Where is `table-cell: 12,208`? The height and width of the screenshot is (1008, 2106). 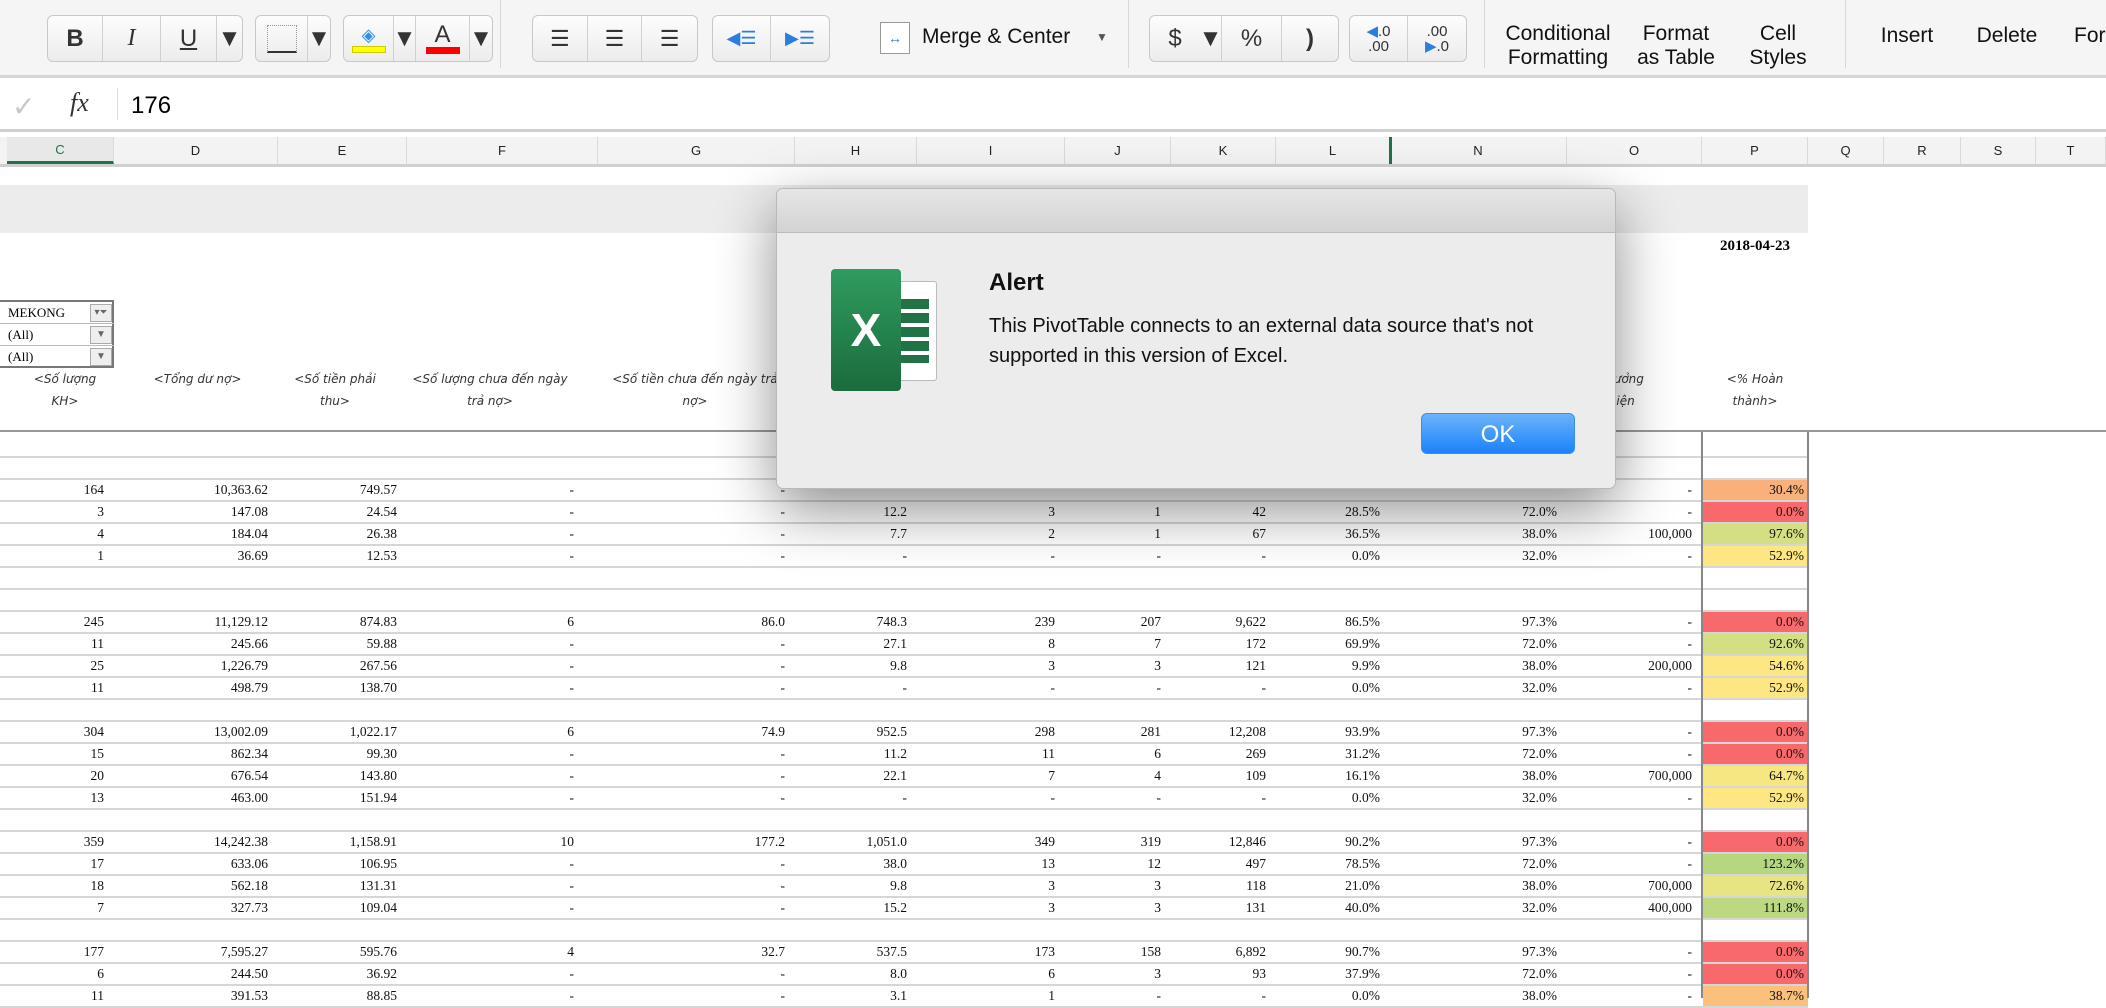 table-cell: 12,208 is located at coordinates (1223, 732).